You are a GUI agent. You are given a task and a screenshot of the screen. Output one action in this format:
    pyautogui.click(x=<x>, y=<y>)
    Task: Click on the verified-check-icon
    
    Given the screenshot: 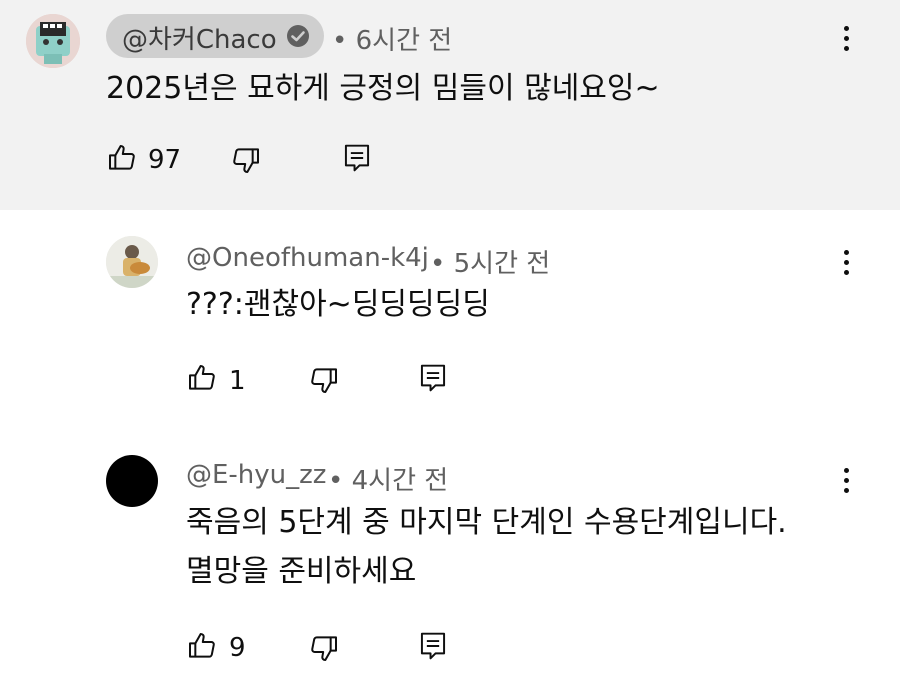 What is the action you would take?
    pyautogui.click(x=298, y=36)
    